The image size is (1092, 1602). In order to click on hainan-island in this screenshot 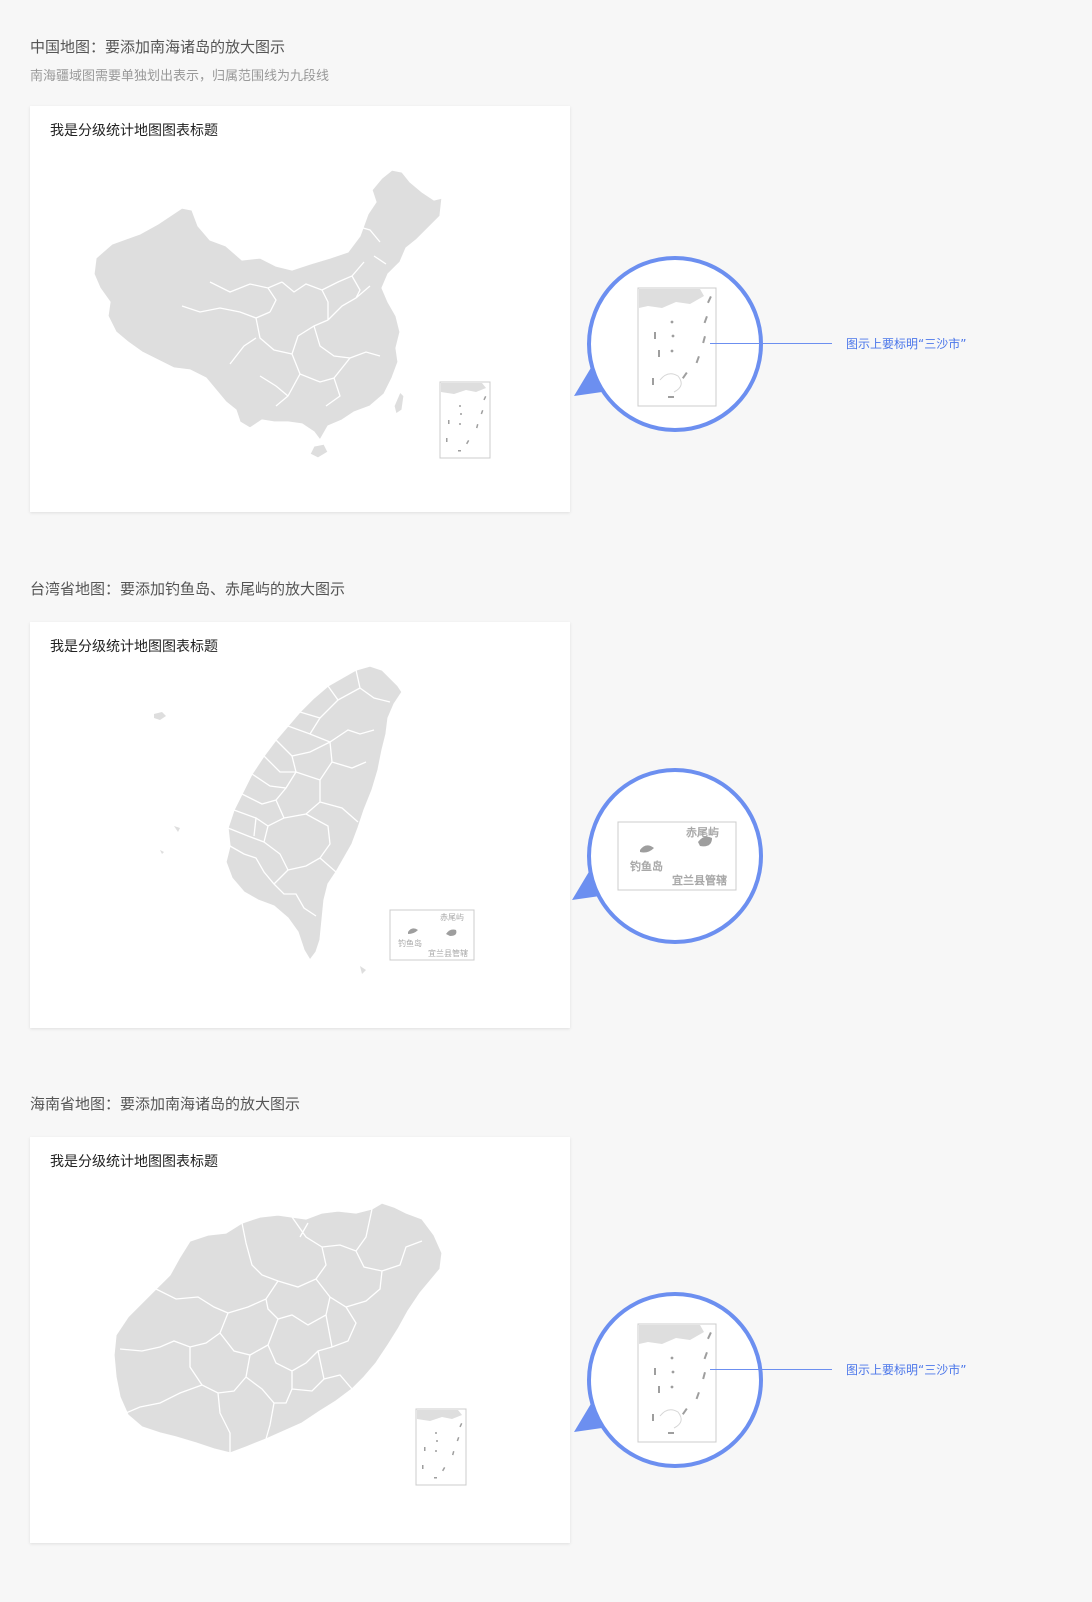, I will do `click(319, 451)`.